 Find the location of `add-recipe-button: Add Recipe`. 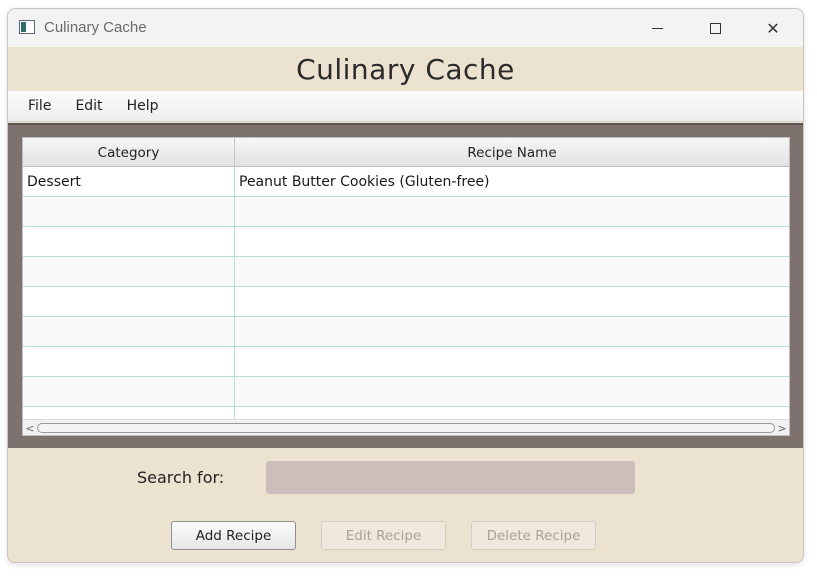

add-recipe-button: Add Recipe is located at coordinates (233, 535).